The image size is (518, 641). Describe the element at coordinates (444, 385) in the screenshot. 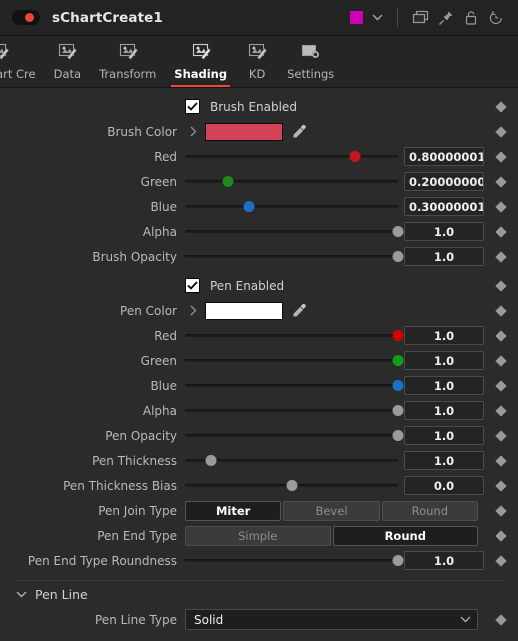

I see `pen-blue-value: 1.0` at that location.